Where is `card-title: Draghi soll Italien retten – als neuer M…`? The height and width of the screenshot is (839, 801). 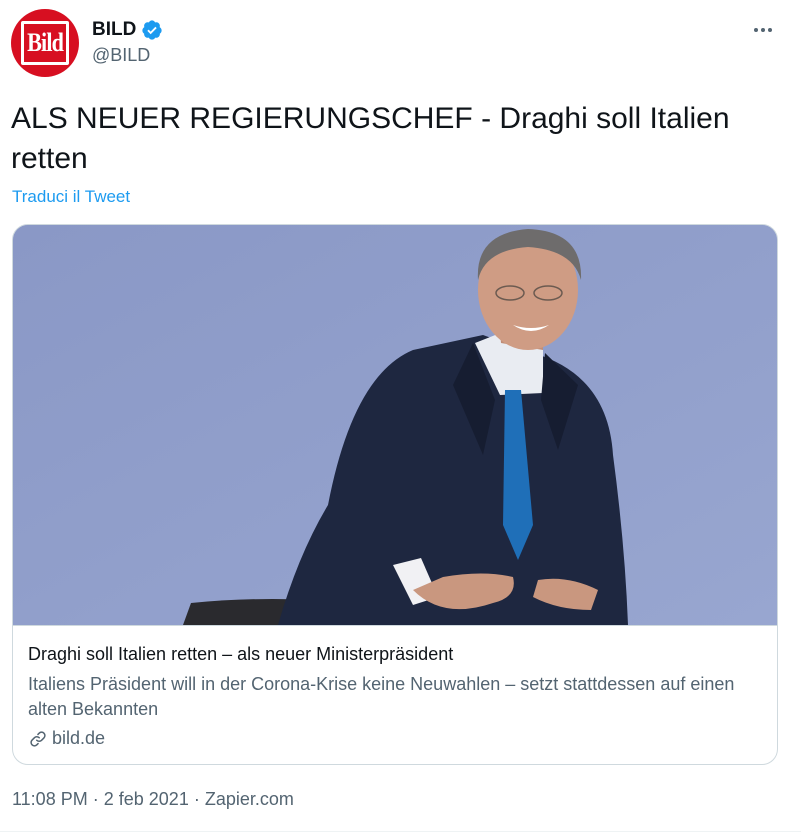 card-title: Draghi soll Italien retten – als neuer M… is located at coordinates (240, 654).